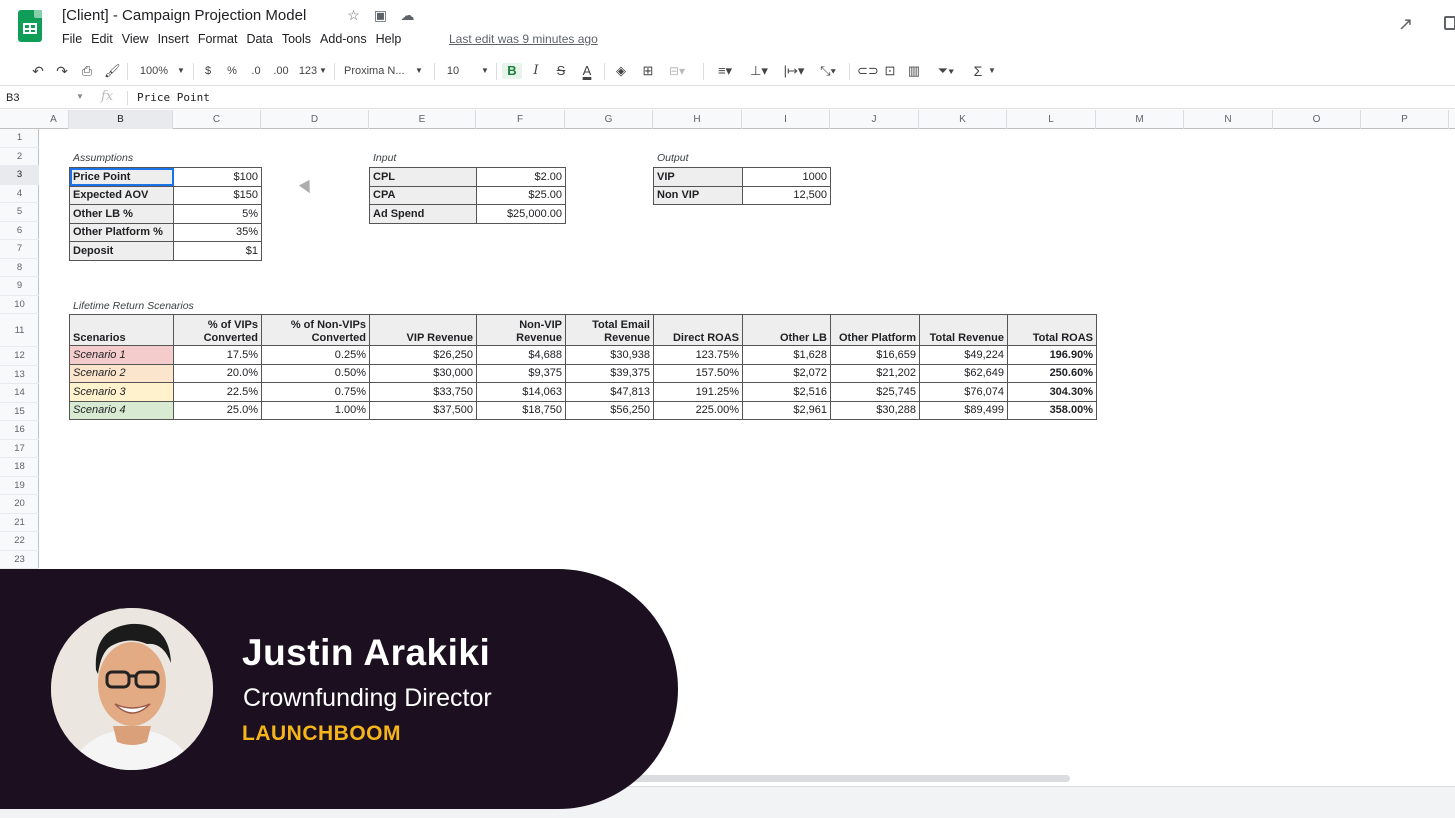 The width and height of the screenshot is (1455, 818). Describe the element at coordinates (536, 71) in the screenshot. I see `italic-button: I` at that location.